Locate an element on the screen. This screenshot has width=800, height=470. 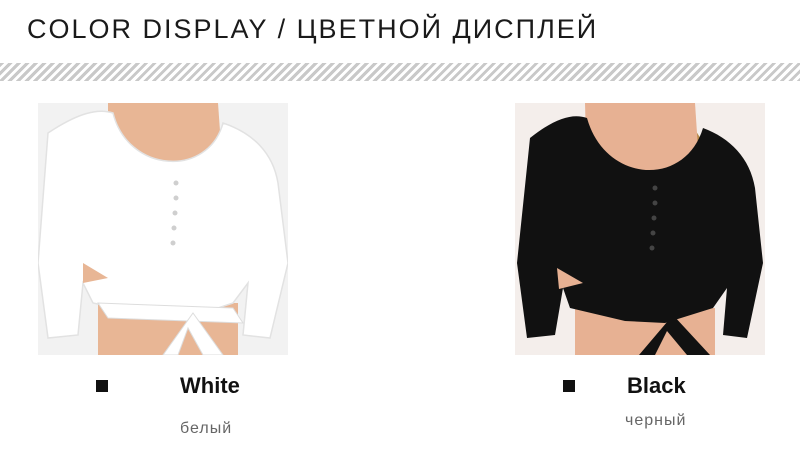
color-name-white: White is located at coordinates (210, 385).